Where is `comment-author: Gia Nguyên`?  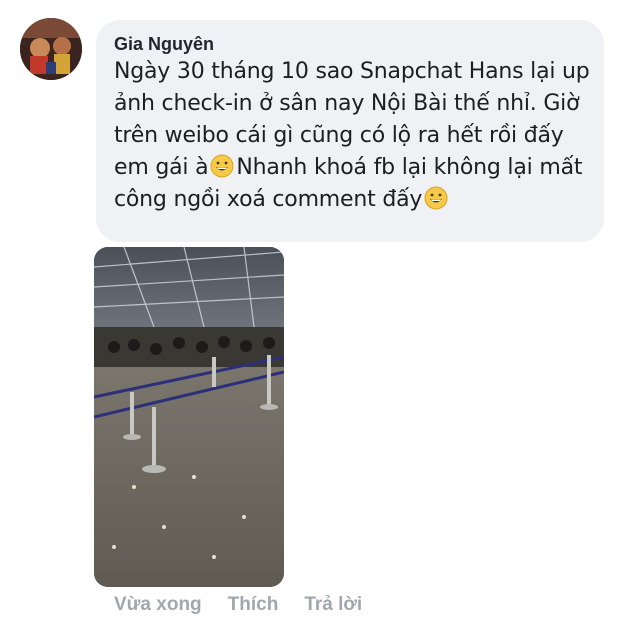 comment-author: Gia Nguyên is located at coordinates (164, 44).